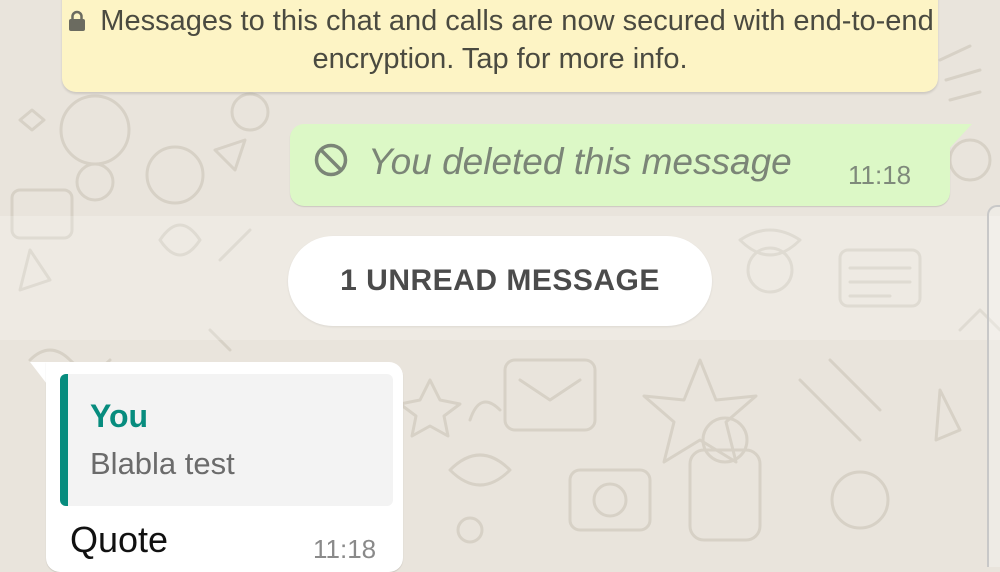  I want to click on deleted-message-text: You deleted this message, so click(580, 161).